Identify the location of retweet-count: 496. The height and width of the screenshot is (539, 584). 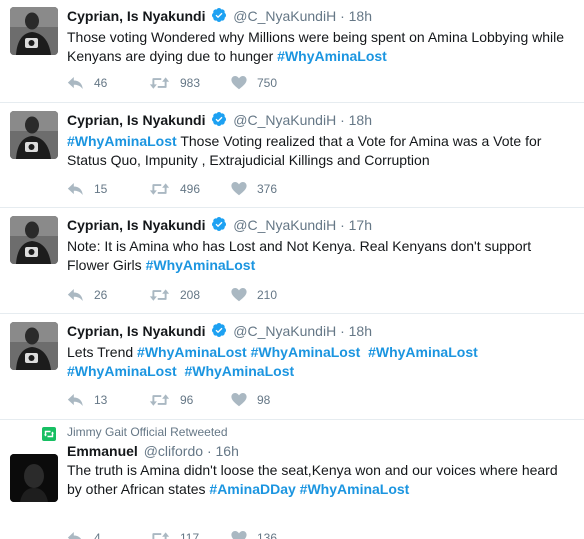
(190, 188).